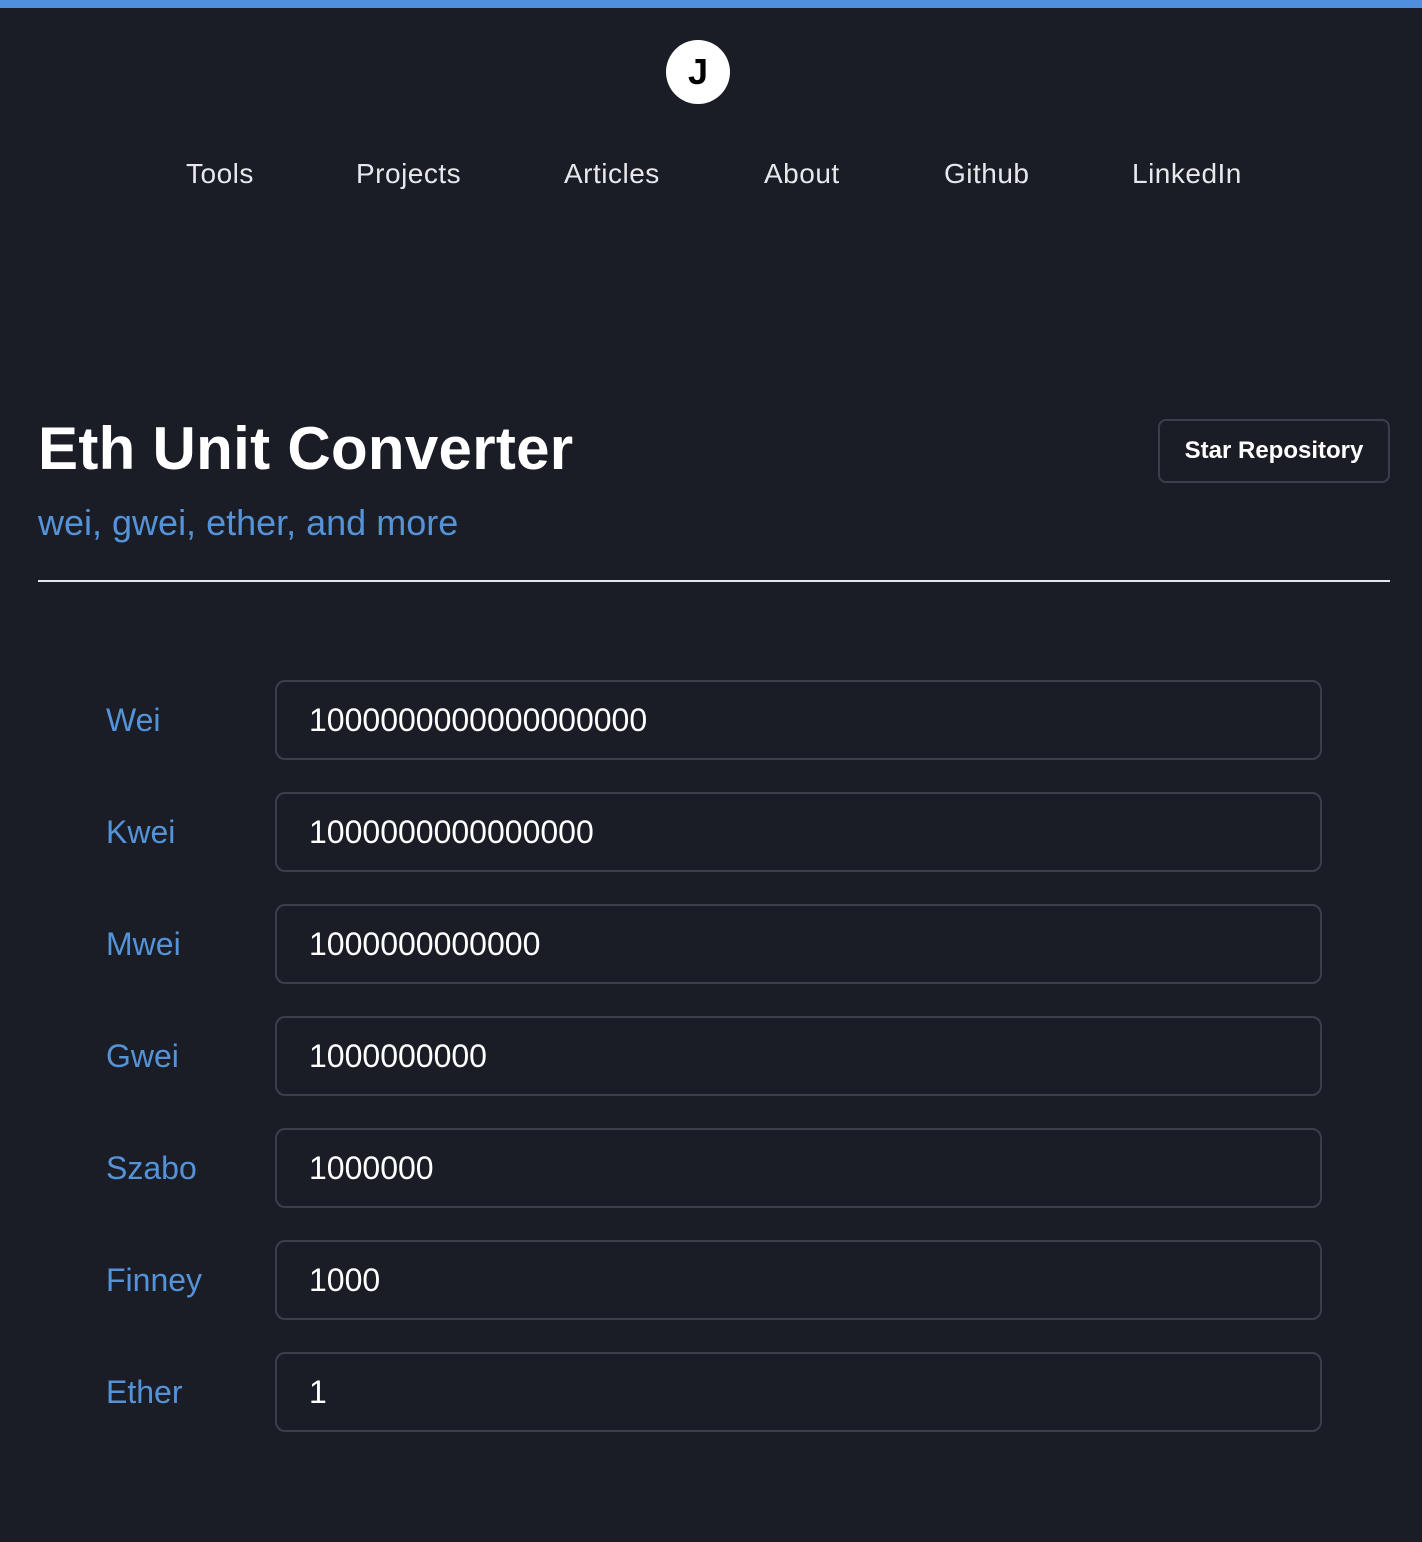 Image resolution: width=1422 pixels, height=1542 pixels. Describe the element at coordinates (802, 174) in the screenshot. I see `nav-link-about: About` at that location.